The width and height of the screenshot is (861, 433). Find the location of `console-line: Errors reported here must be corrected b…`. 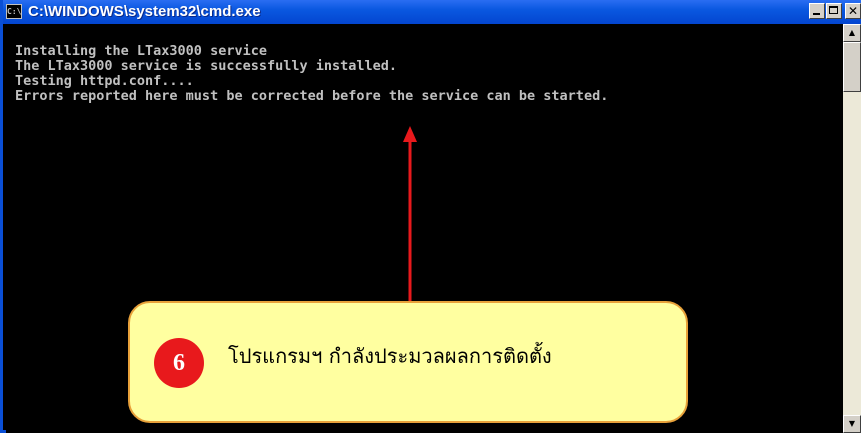

console-line: Errors reported here must be corrected b… is located at coordinates (312, 96).